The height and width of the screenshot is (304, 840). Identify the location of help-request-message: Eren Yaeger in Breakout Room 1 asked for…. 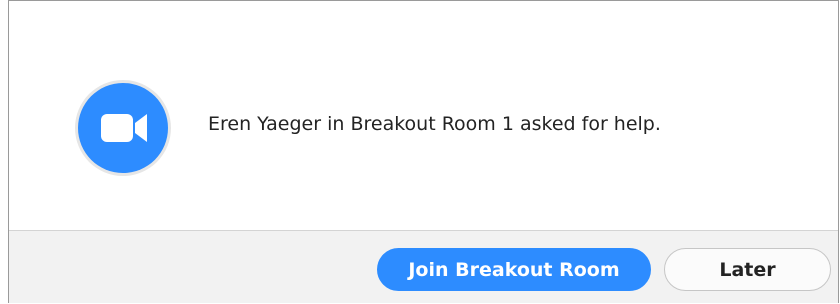
(434, 124).